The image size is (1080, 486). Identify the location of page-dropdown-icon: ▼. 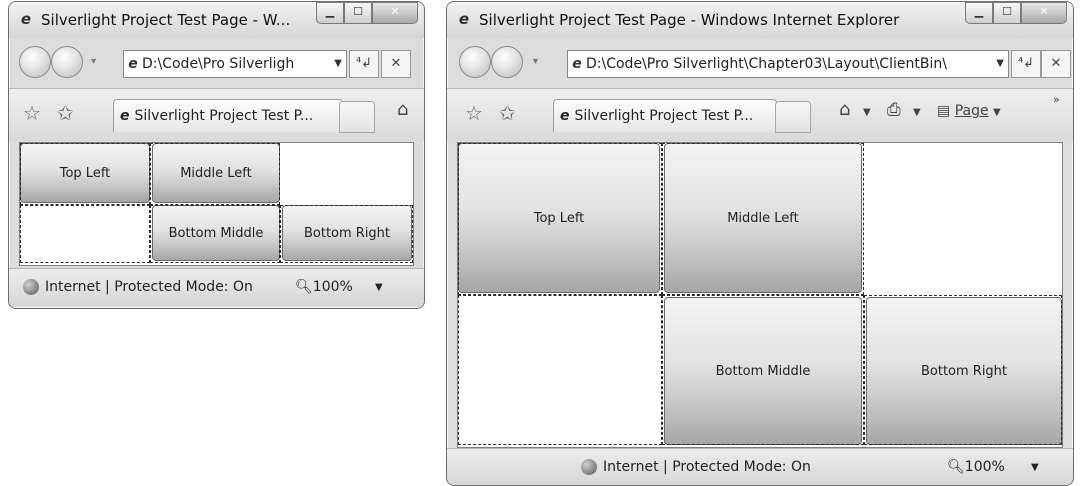
(997, 112).